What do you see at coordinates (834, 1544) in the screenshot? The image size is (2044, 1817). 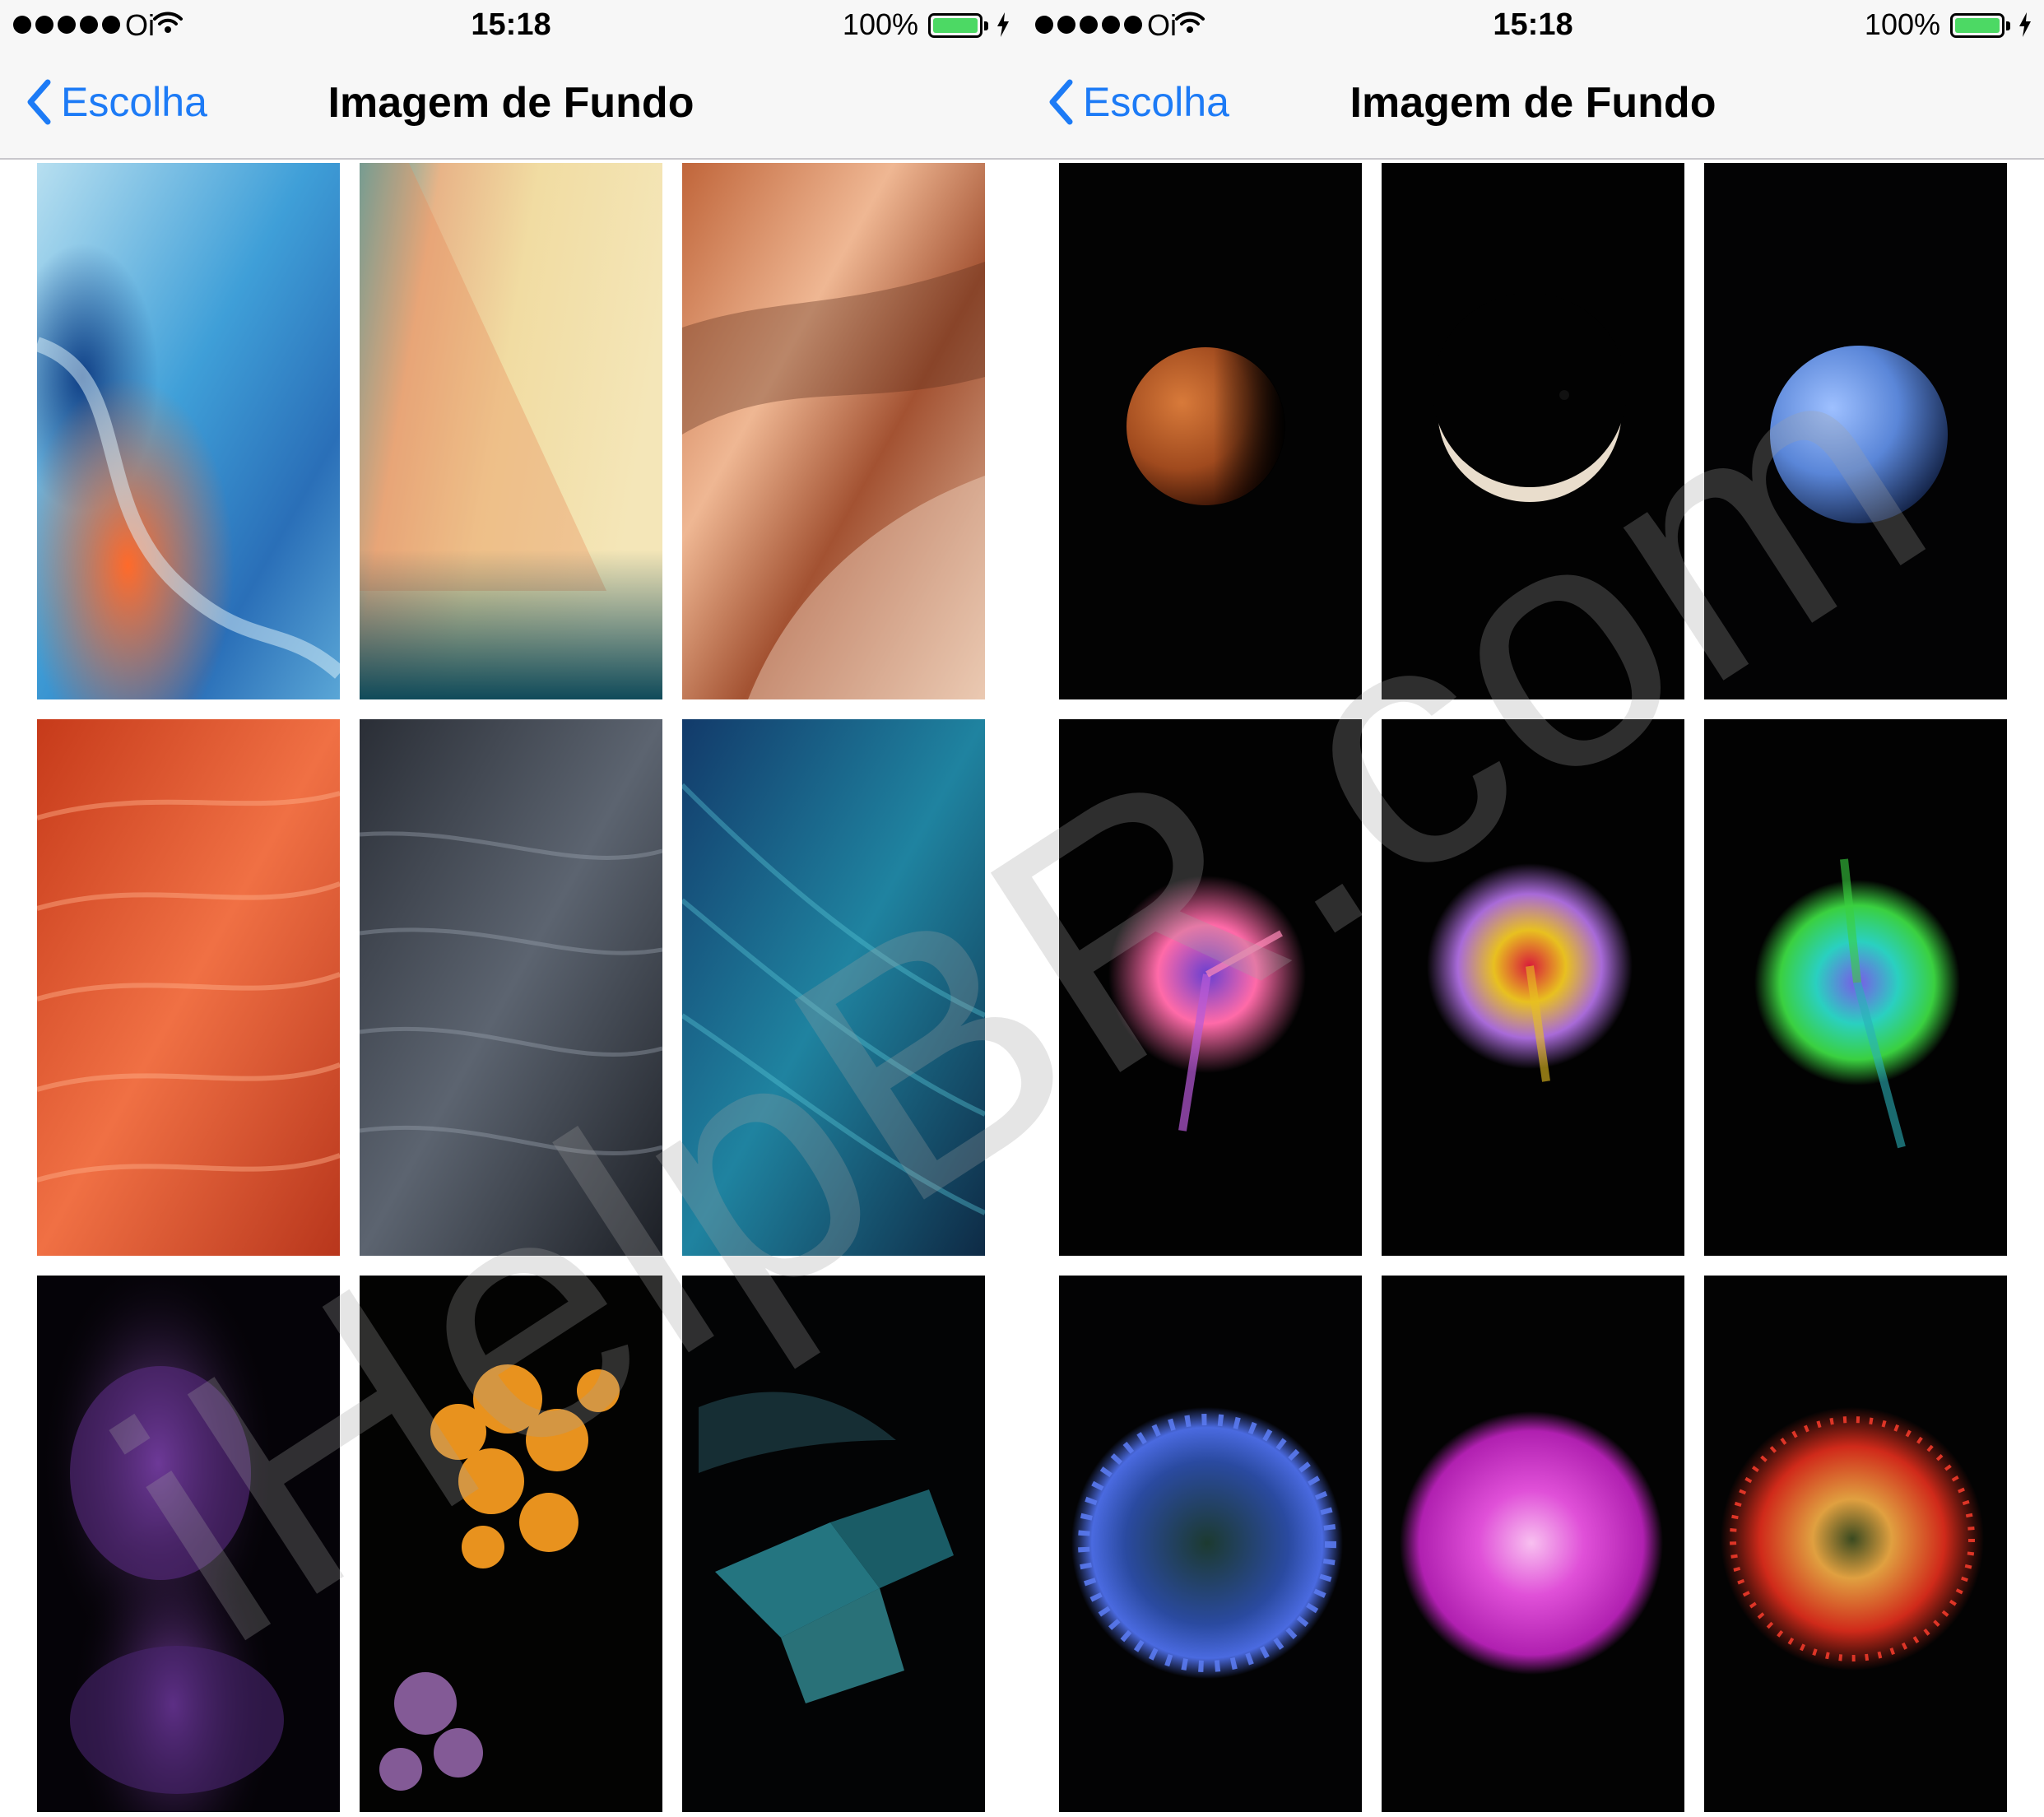 I see `wallpaper-teal-leaves` at bounding box center [834, 1544].